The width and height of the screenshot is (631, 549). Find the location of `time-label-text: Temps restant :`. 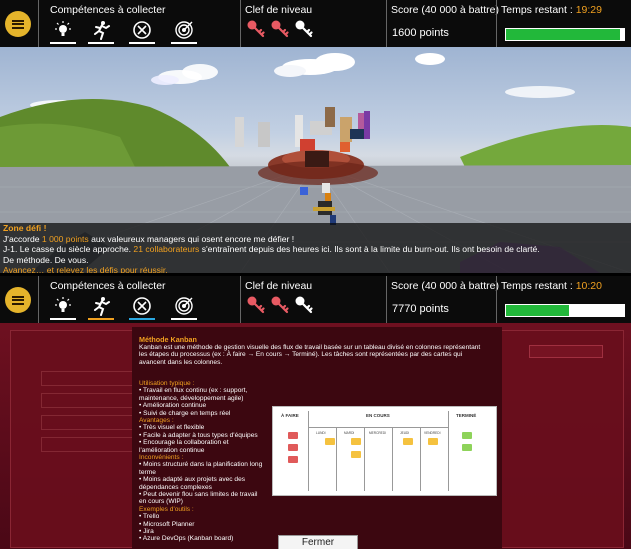

time-label-text: Temps restant : is located at coordinates (538, 10).